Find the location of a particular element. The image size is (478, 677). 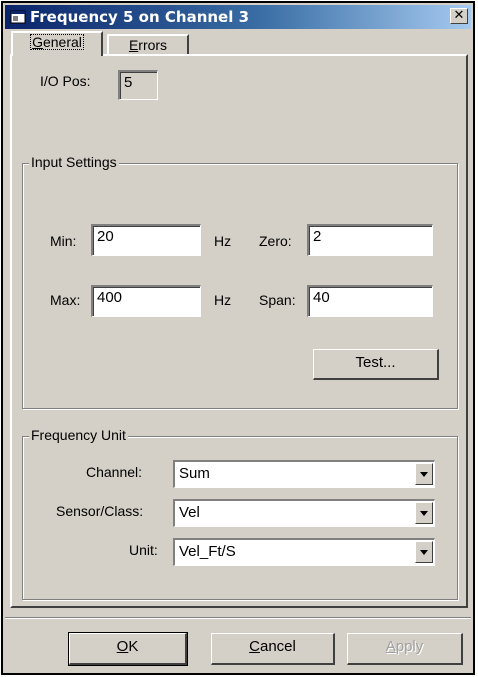

input-settings-title: Input Settings is located at coordinates (74, 162).